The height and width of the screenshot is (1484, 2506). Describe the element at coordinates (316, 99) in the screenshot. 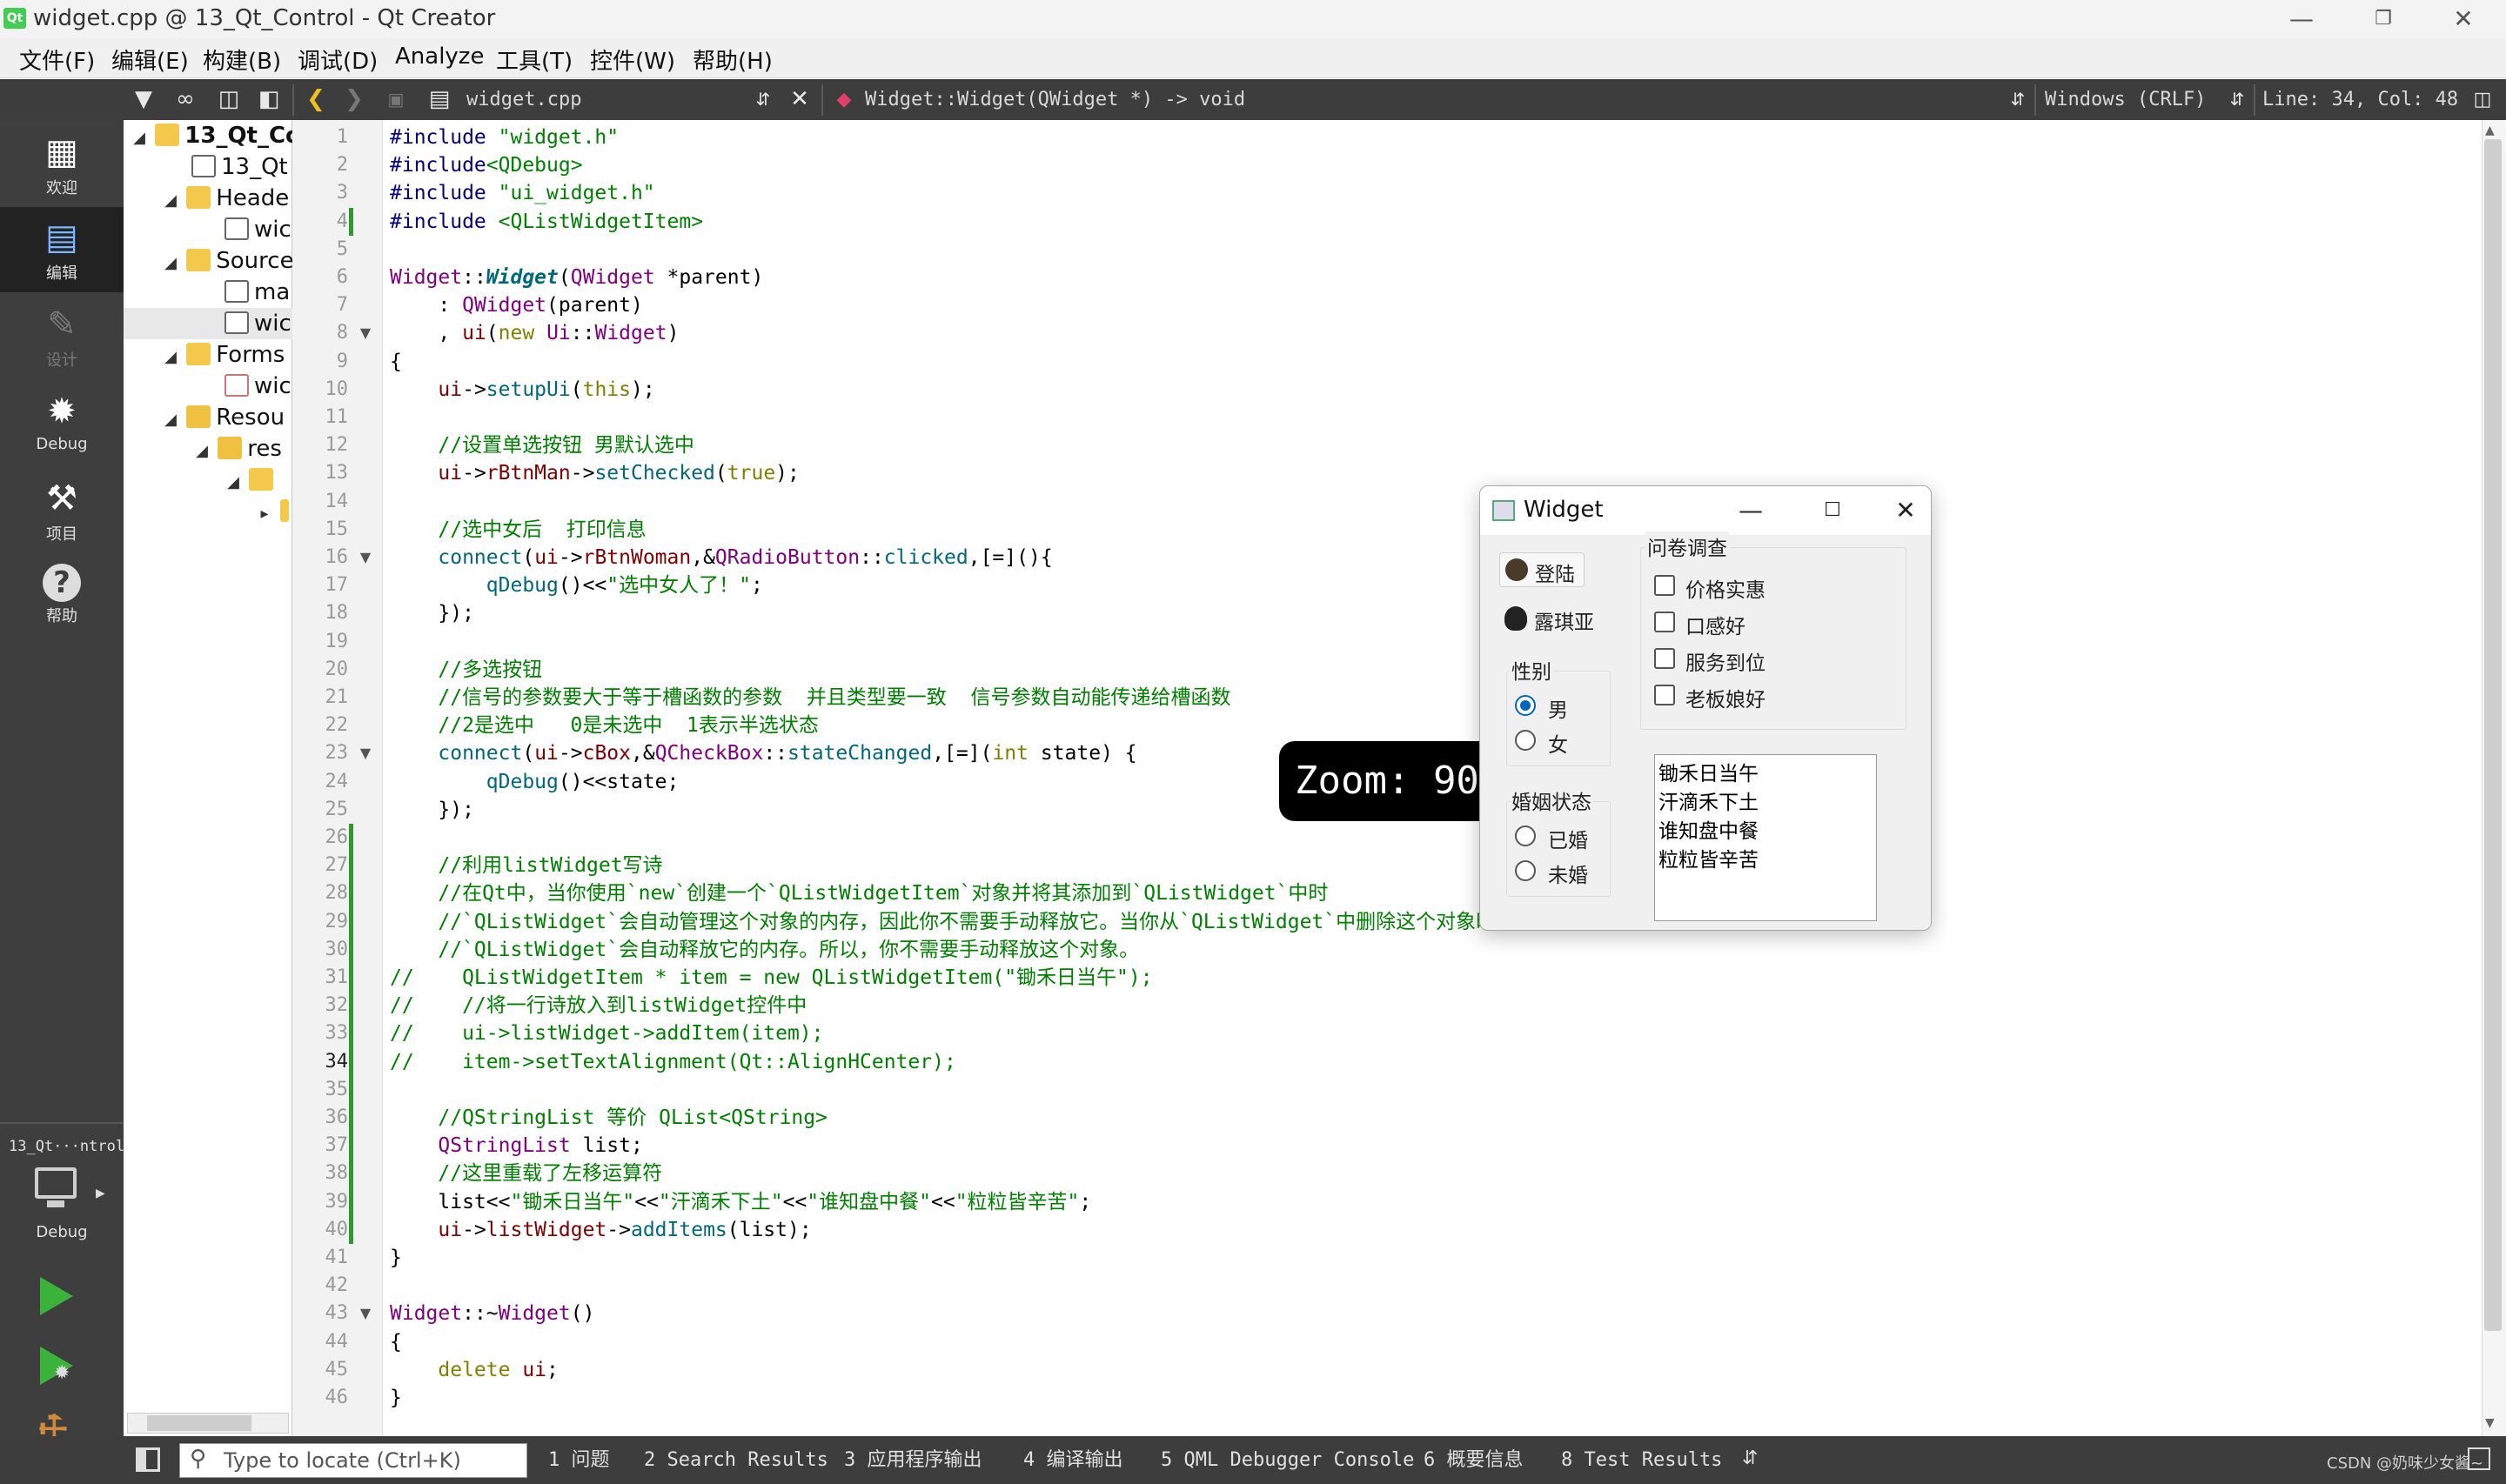

I see `back-icon: ❮` at that location.